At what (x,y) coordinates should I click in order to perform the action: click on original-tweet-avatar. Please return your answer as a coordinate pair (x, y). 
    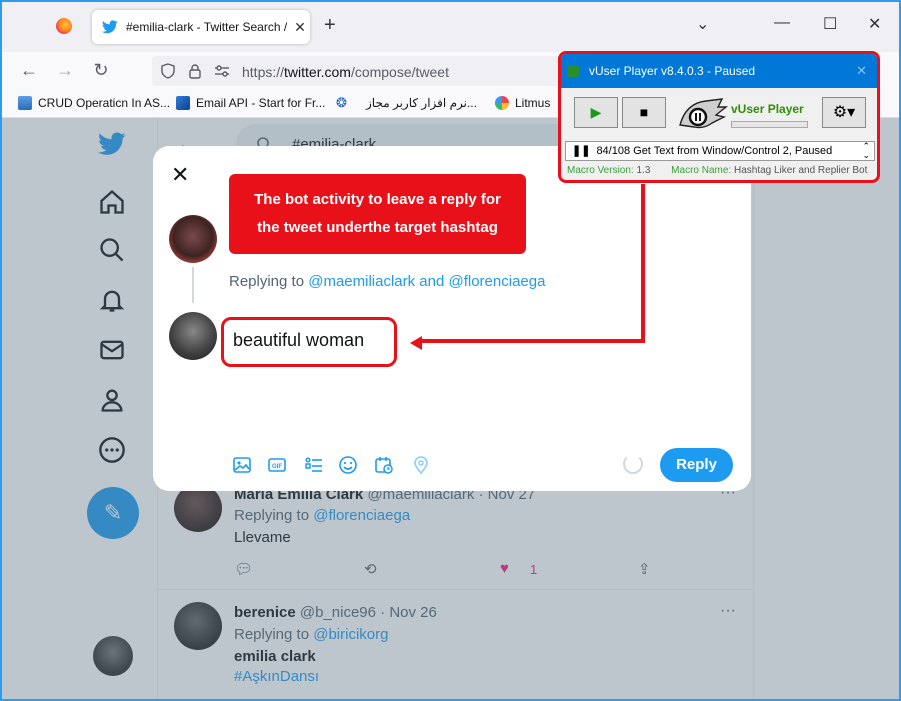
    Looking at the image, I should click on (193, 239).